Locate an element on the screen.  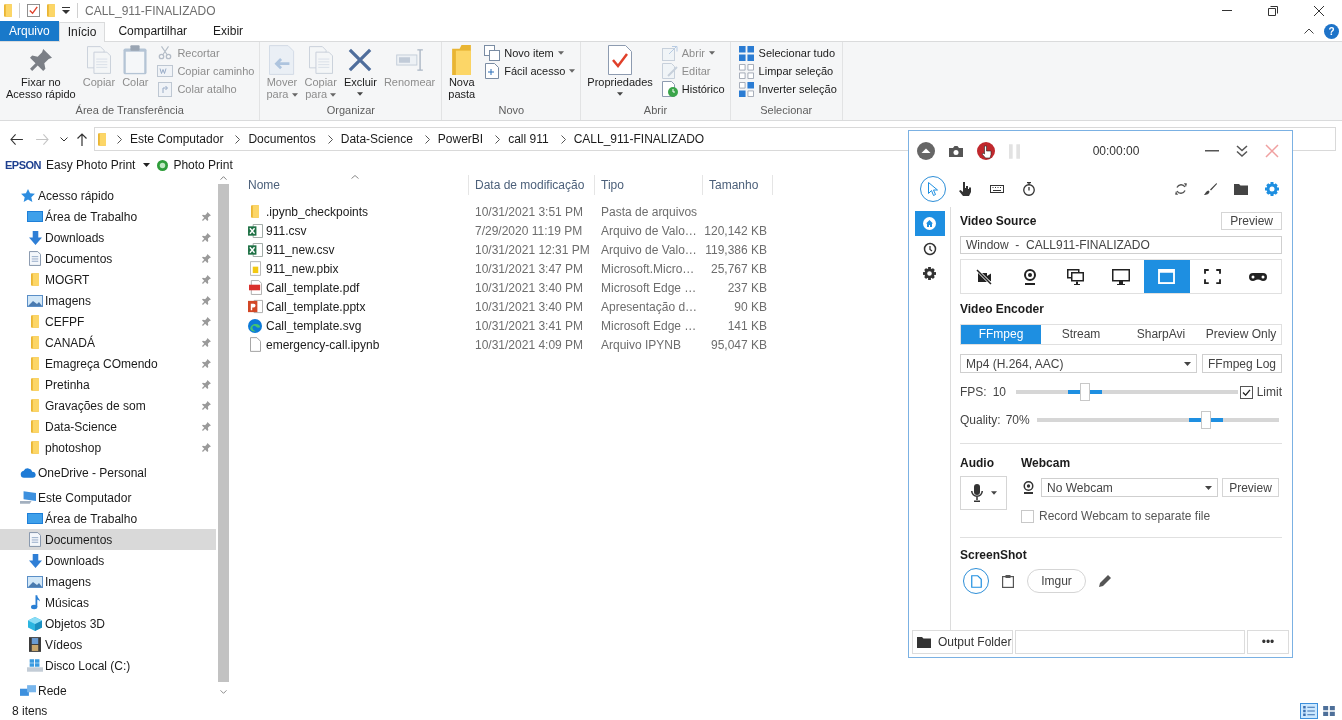
chevron-up-icon is located at coordinates (1309, 31).